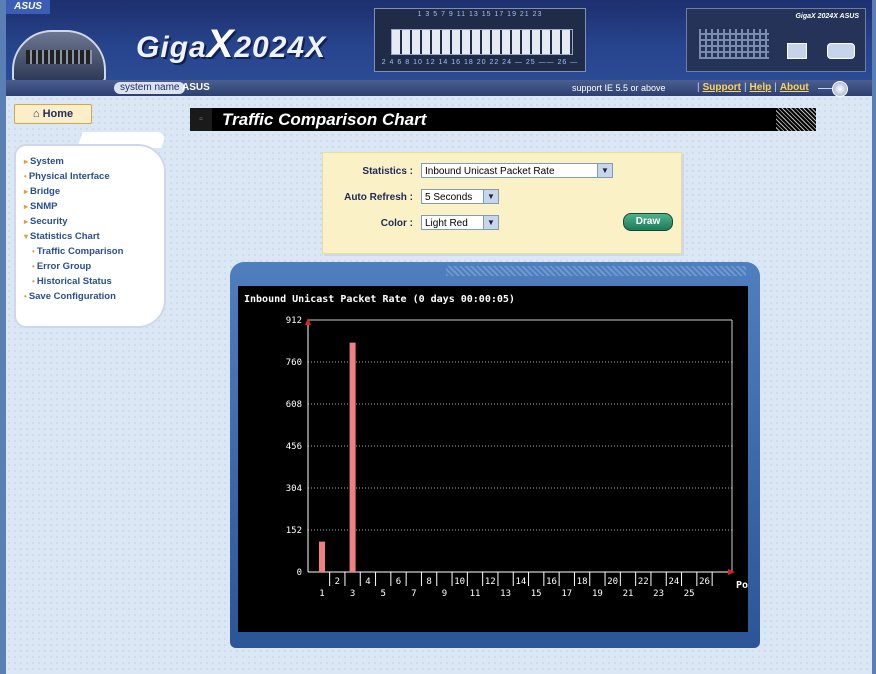  Describe the element at coordinates (480, 14) in the screenshot. I see `port-numbers-top: 1 3 5 7 9 11 13 15 17 19 21 23` at that location.